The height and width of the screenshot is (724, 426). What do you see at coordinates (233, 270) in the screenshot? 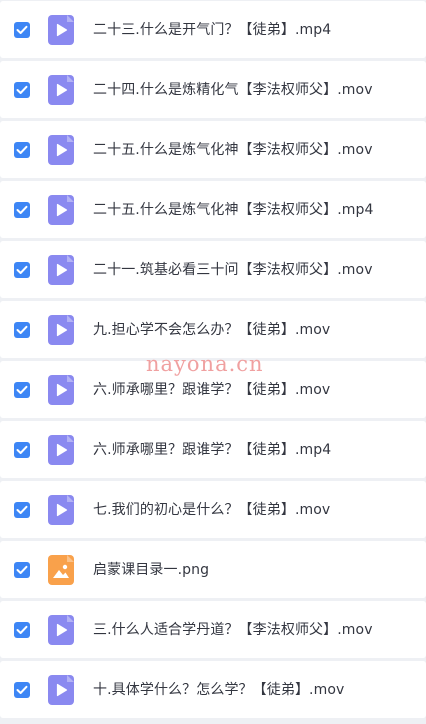
I see `file-name: 二十一.筑基必看三十问【李法权师父】.mov` at bounding box center [233, 270].